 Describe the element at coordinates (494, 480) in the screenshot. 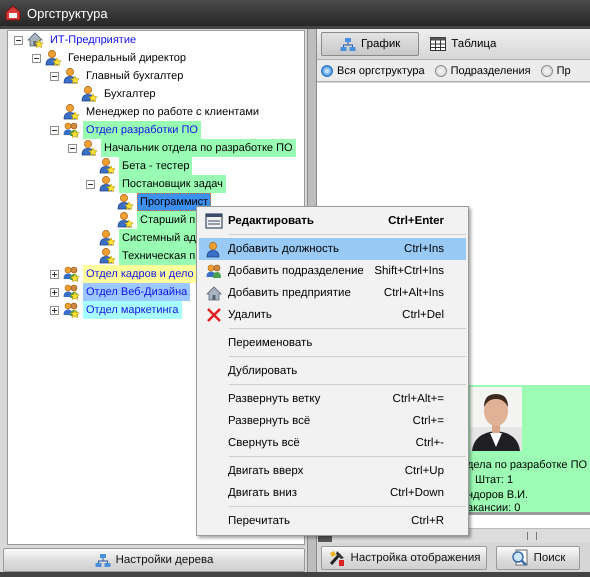

I see `card-text: Штат: 1` at that location.